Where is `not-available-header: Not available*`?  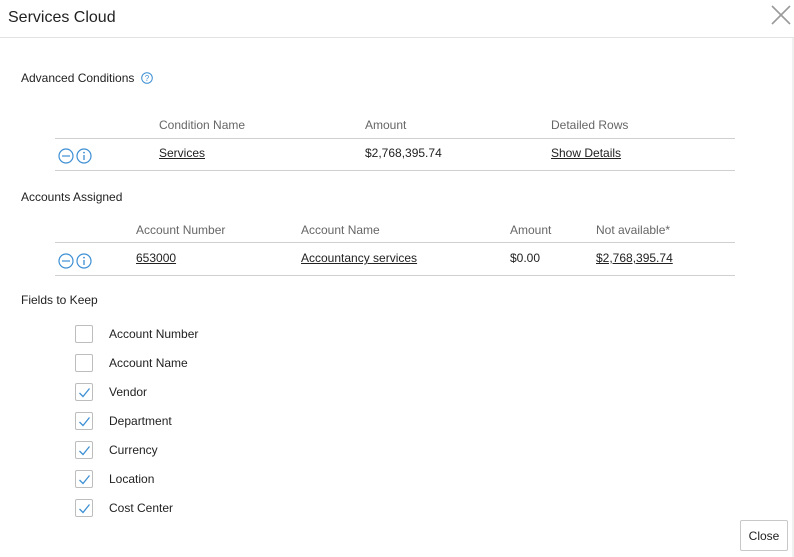 not-available-header: Not available* is located at coordinates (633, 230).